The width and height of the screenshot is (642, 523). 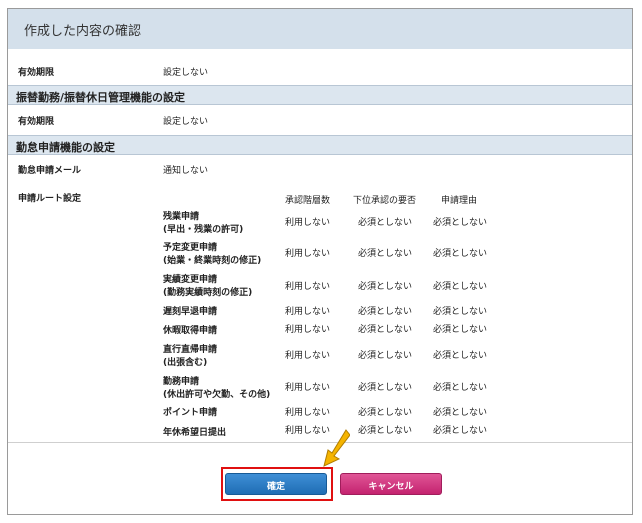 I want to click on transfer-section-title: 振替勤務/振替休日管理機能の設定, so click(x=101, y=97).